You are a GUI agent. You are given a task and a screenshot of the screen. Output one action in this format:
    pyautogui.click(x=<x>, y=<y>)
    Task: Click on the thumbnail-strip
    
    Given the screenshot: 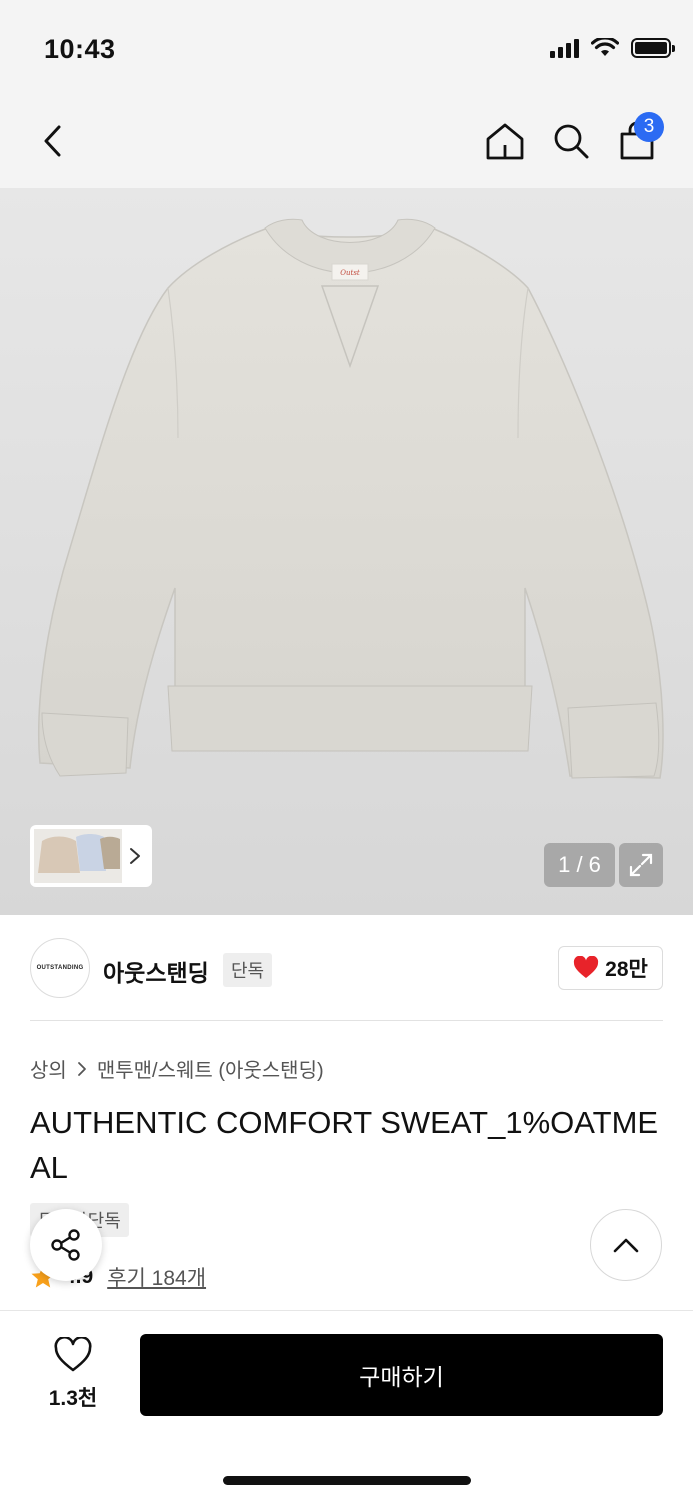 What is the action you would take?
    pyautogui.click(x=91, y=856)
    